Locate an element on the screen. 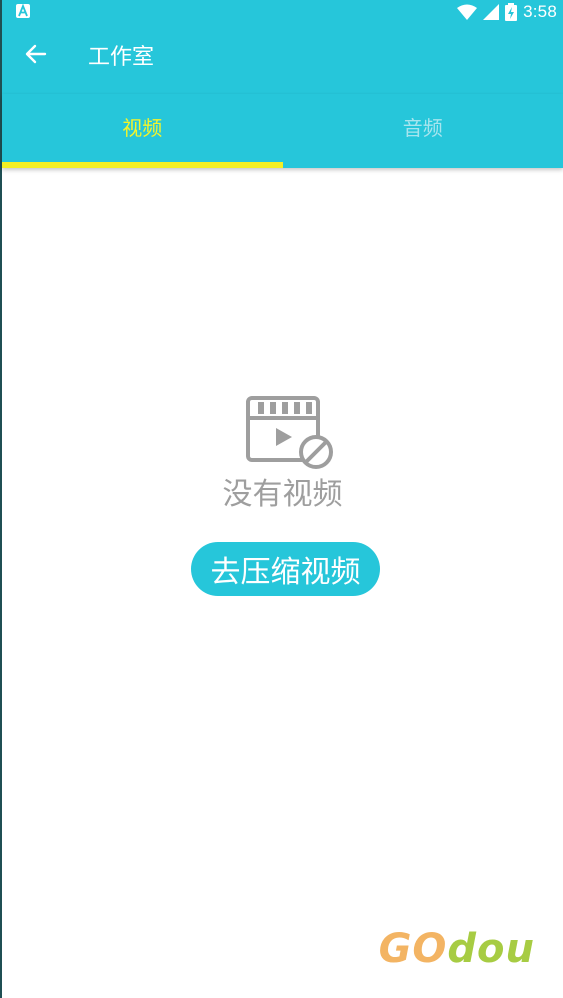 This screenshot has width=563, height=998. toolbar: 工作室 is located at coordinates (282, 59).